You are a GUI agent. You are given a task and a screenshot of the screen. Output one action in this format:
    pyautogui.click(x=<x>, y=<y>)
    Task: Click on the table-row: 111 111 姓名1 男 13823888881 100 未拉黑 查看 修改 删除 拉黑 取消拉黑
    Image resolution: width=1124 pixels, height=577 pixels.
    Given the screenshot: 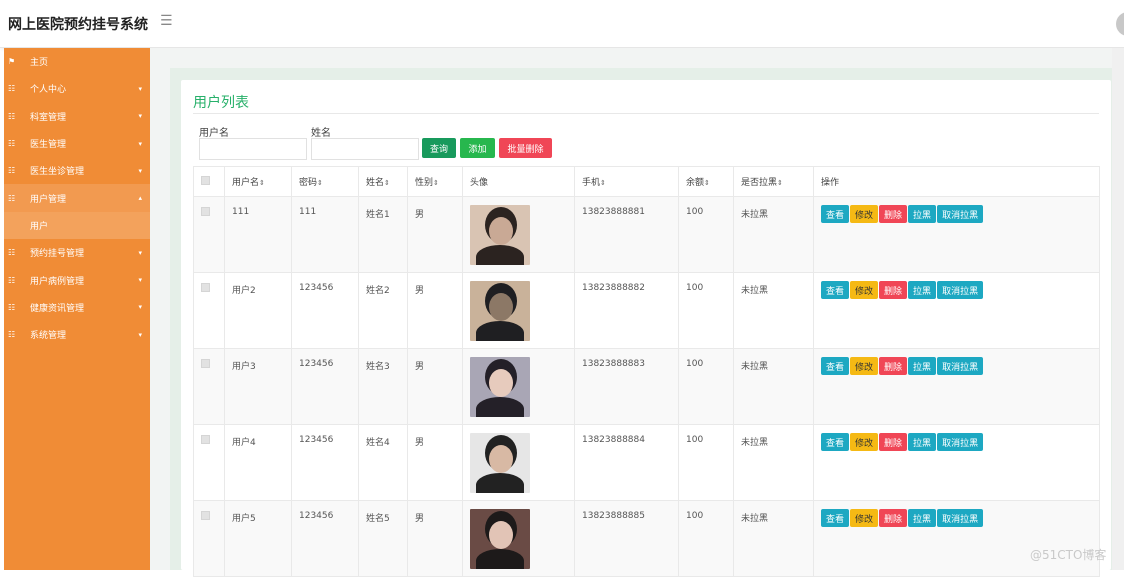 What is the action you would take?
    pyautogui.click(x=646, y=234)
    